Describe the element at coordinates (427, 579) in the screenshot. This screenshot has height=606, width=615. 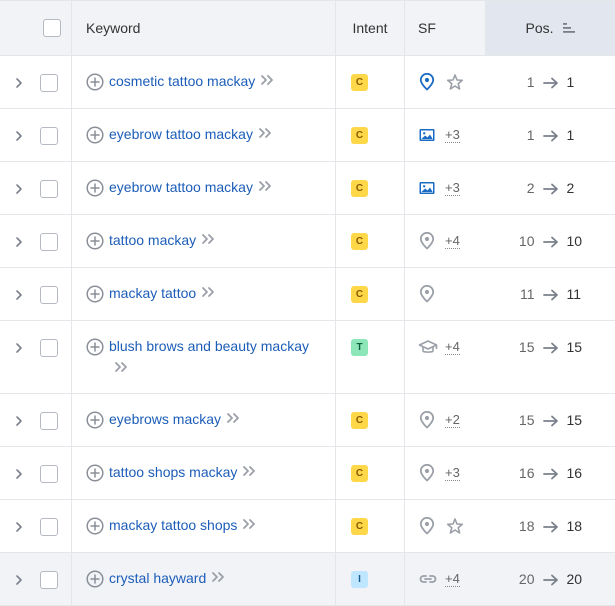
I see `link-icon` at that location.